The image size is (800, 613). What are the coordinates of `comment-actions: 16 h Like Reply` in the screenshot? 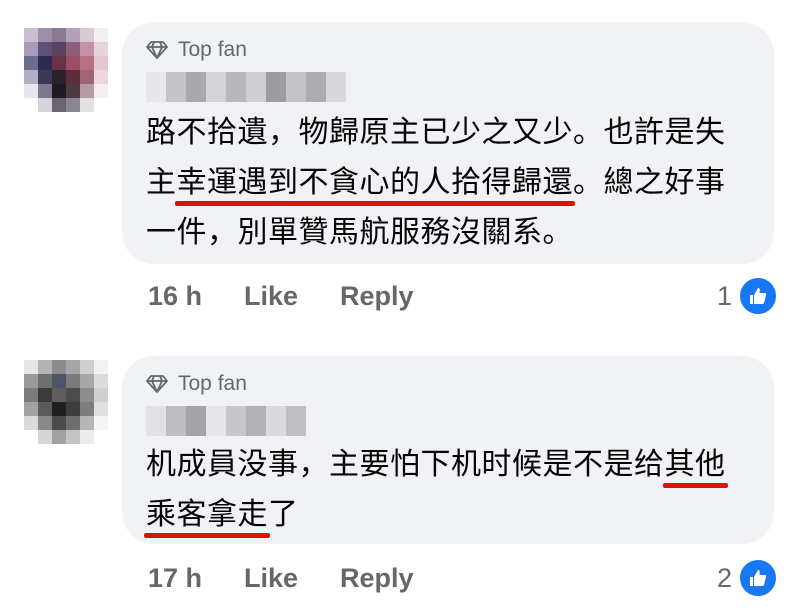 It's located at (281, 296).